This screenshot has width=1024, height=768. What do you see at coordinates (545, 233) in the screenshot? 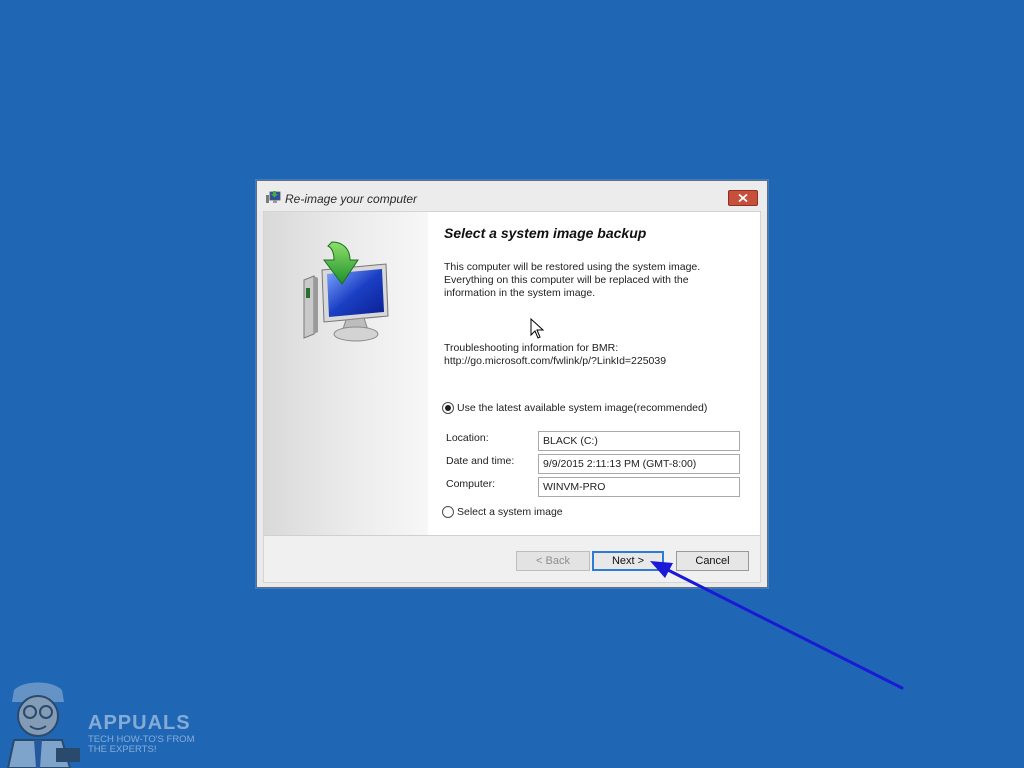
I see `page-heading: Select a system image backup` at bounding box center [545, 233].